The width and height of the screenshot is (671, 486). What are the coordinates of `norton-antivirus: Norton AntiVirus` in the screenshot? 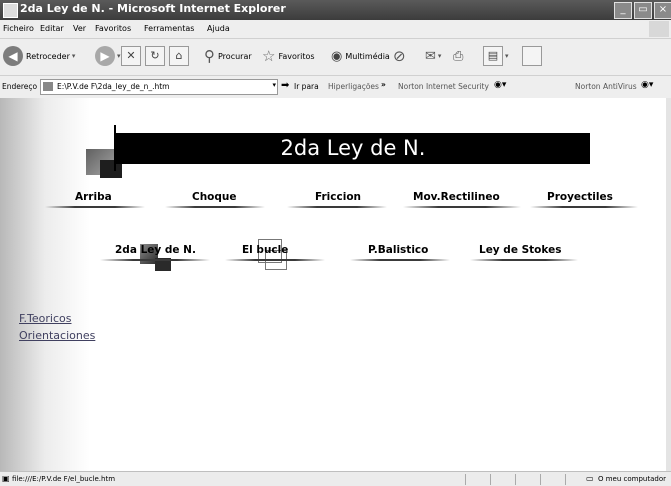 It's located at (606, 86).